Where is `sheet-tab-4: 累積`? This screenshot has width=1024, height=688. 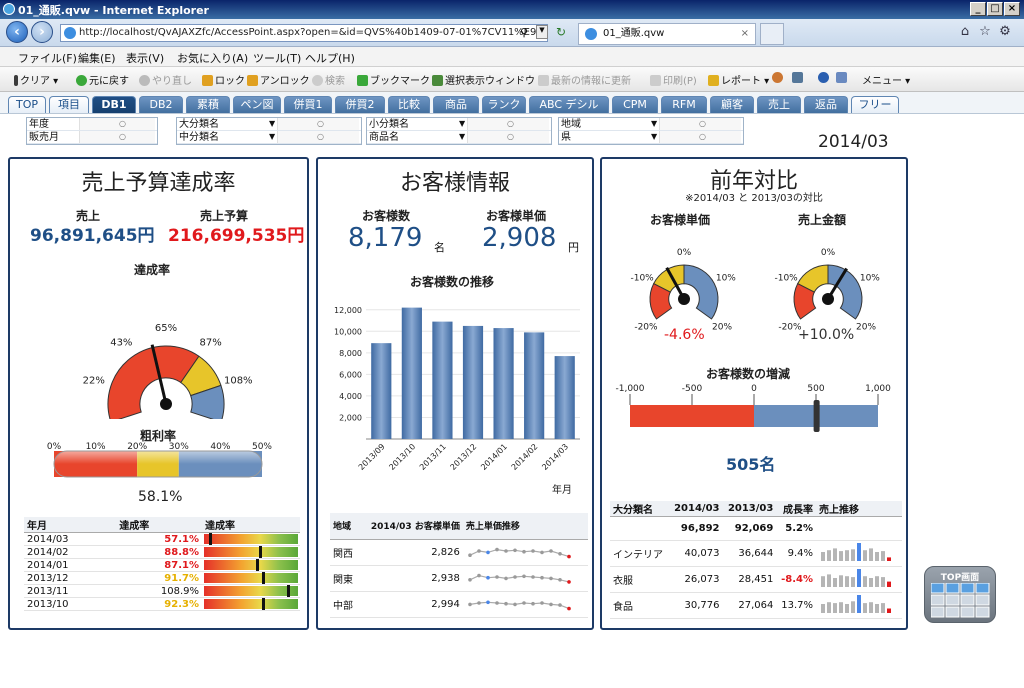 sheet-tab-4: 累積 is located at coordinates (208, 104).